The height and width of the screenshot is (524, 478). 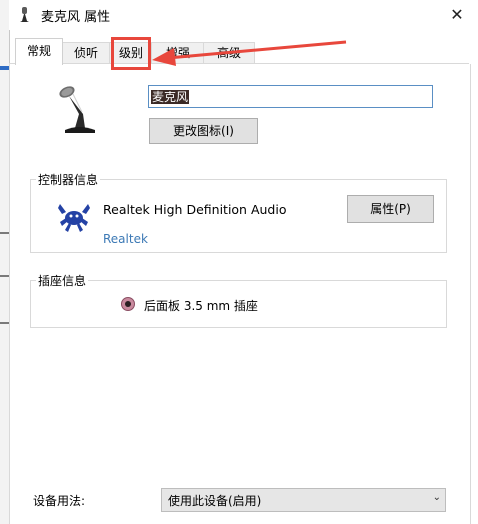 What do you see at coordinates (203, 131) in the screenshot?
I see `change-icon-button: 更改图标(I)` at bounding box center [203, 131].